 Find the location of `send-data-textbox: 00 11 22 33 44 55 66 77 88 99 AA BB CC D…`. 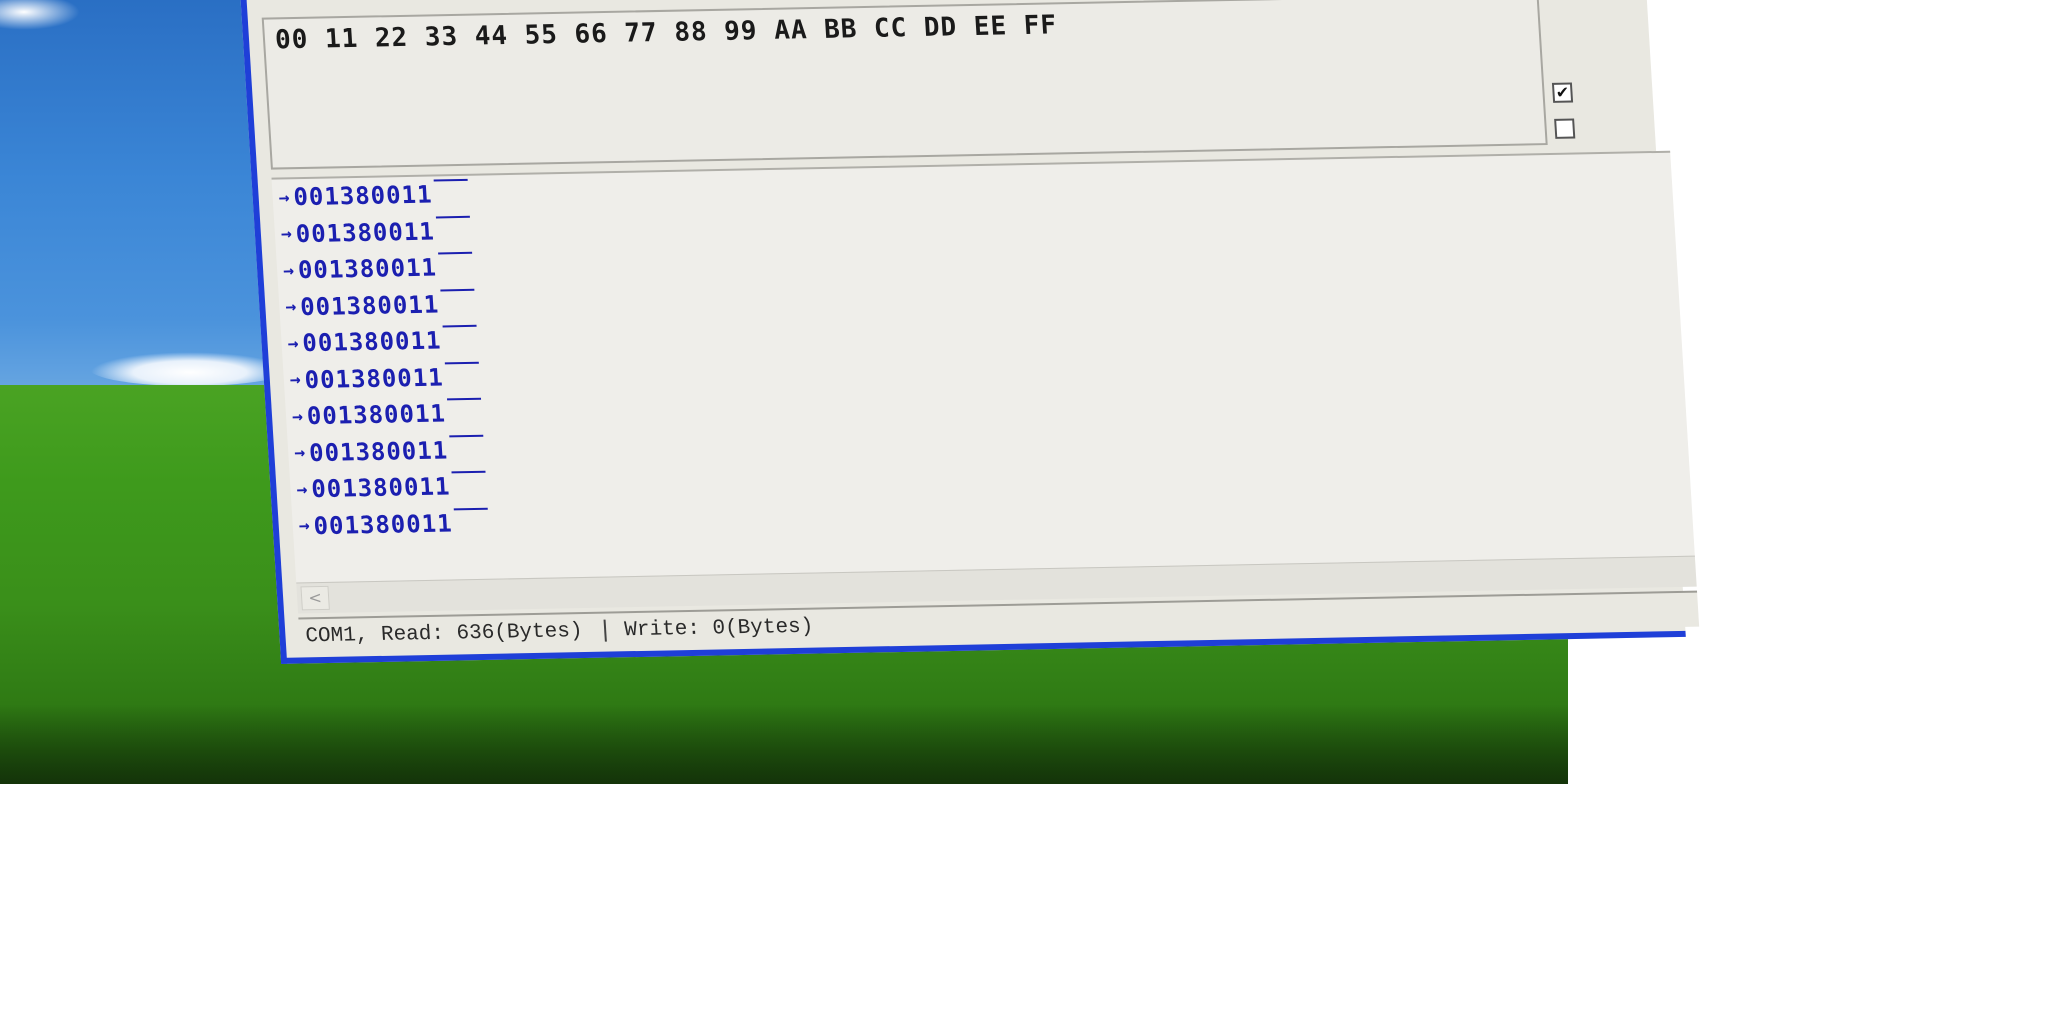

send-data-textbox: 00 11 22 33 44 55 66 77 88 99 AA BB CC D… is located at coordinates (904, 85).